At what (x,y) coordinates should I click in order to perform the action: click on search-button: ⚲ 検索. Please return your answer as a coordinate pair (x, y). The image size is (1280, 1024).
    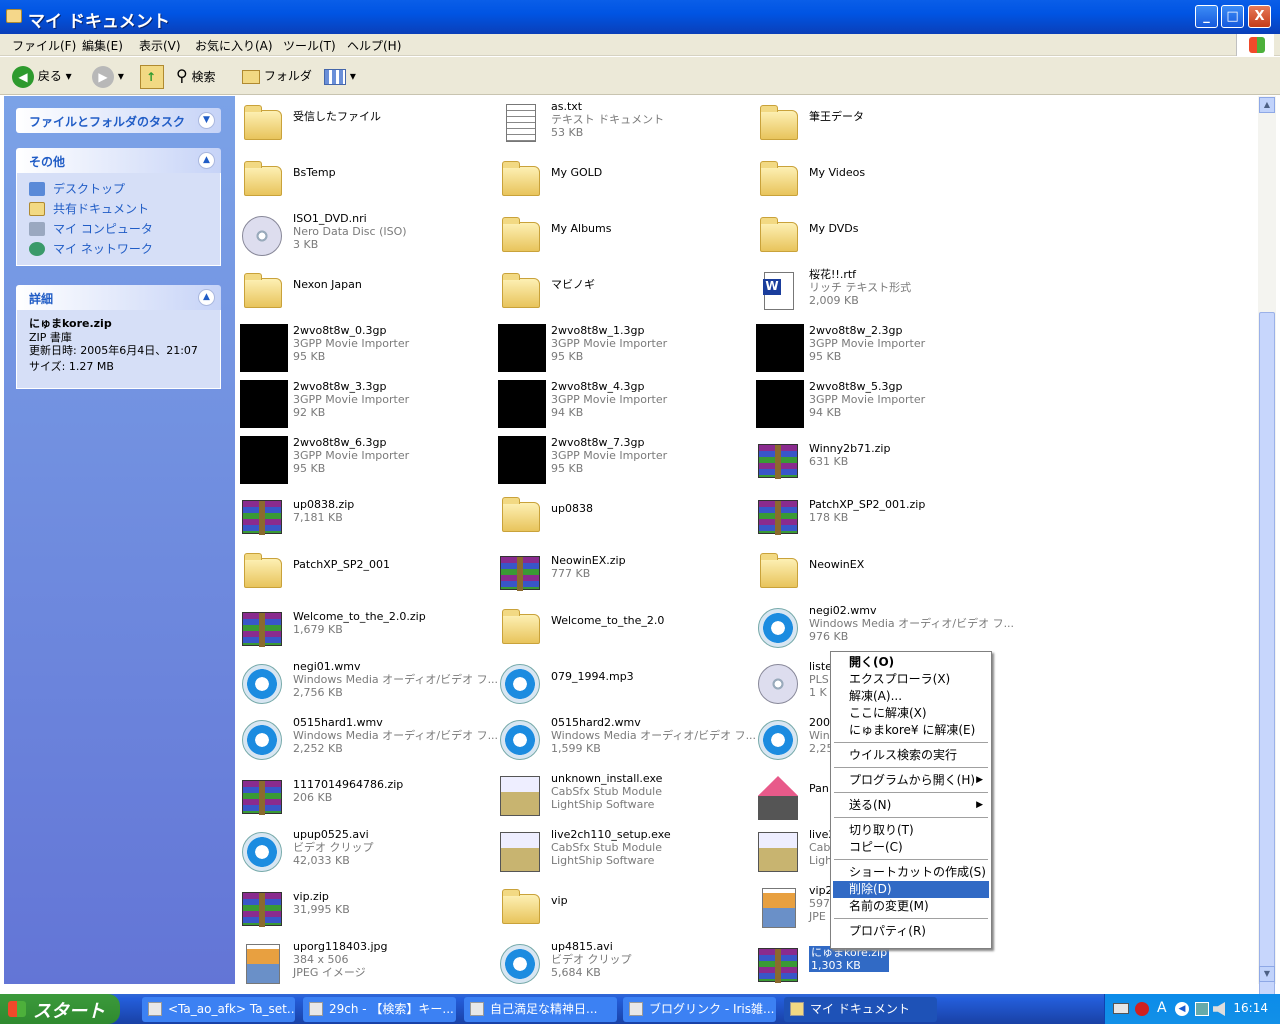
    Looking at the image, I should click on (196, 76).